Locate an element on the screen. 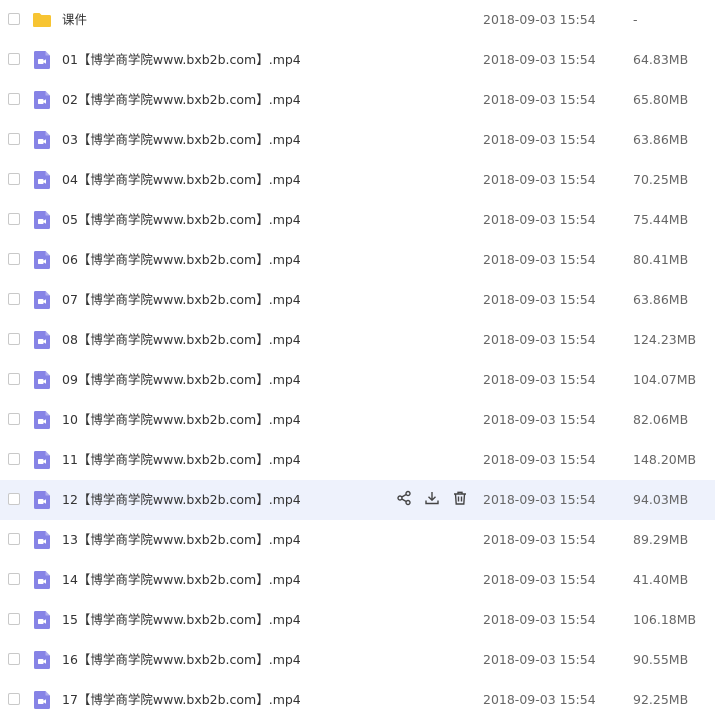  file-name-link: 01【博学商学院www.bxb2b.com】.mp4 is located at coordinates (181, 60).